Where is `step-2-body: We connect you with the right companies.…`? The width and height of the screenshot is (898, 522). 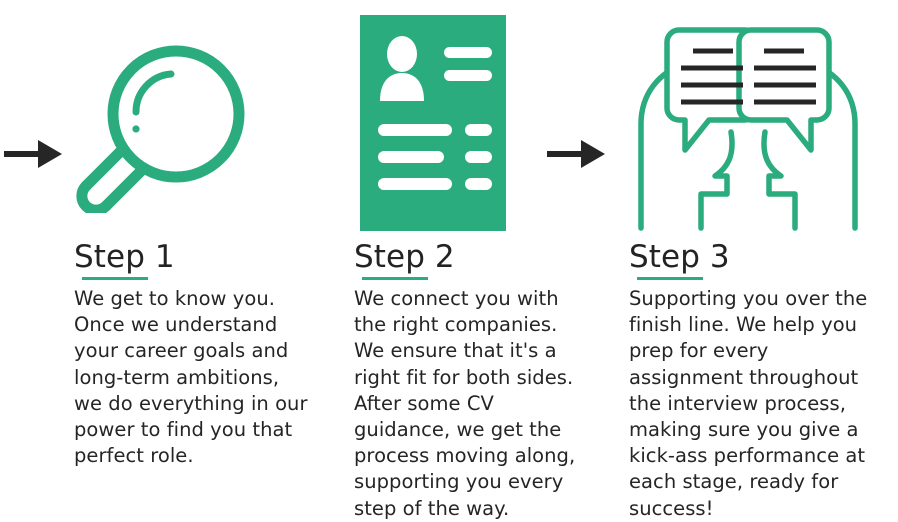 step-2-body: We connect you with the right companies.… is located at coordinates (465, 403).